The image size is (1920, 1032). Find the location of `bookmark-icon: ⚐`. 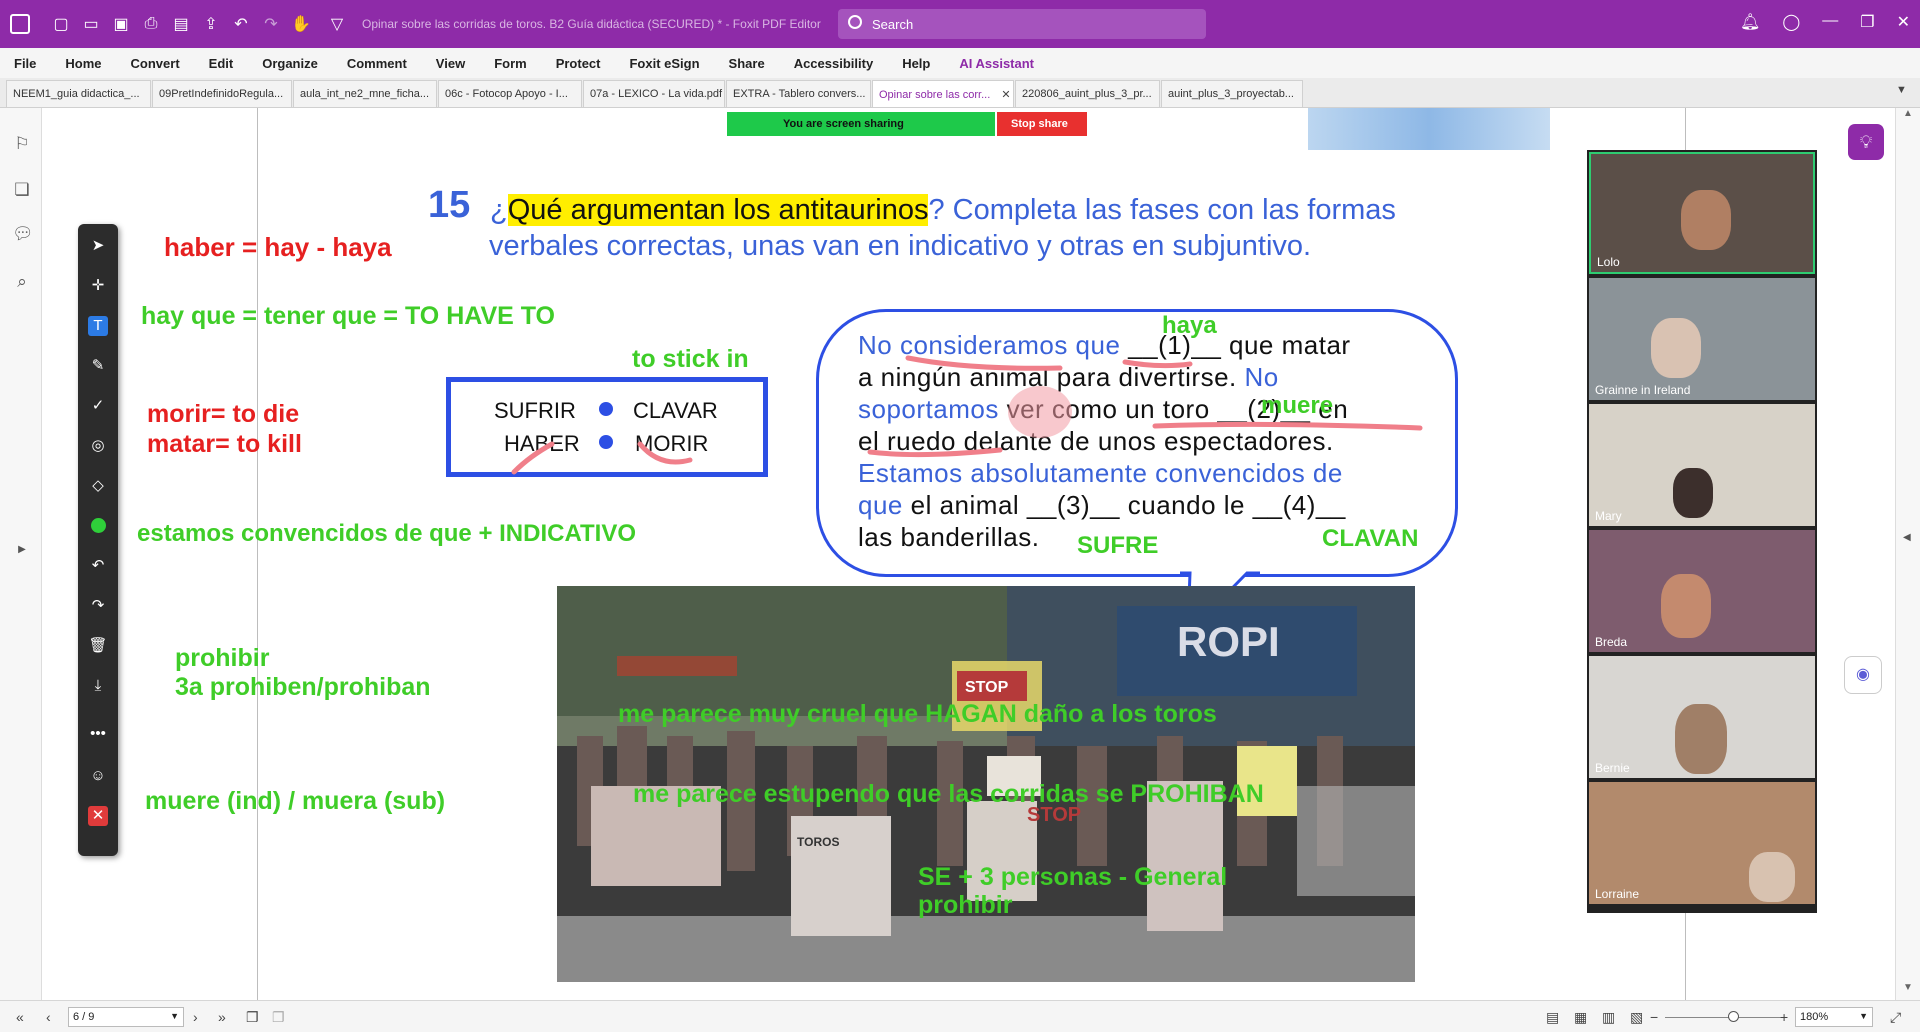

bookmark-icon: ⚐ is located at coordinates (22, 144).